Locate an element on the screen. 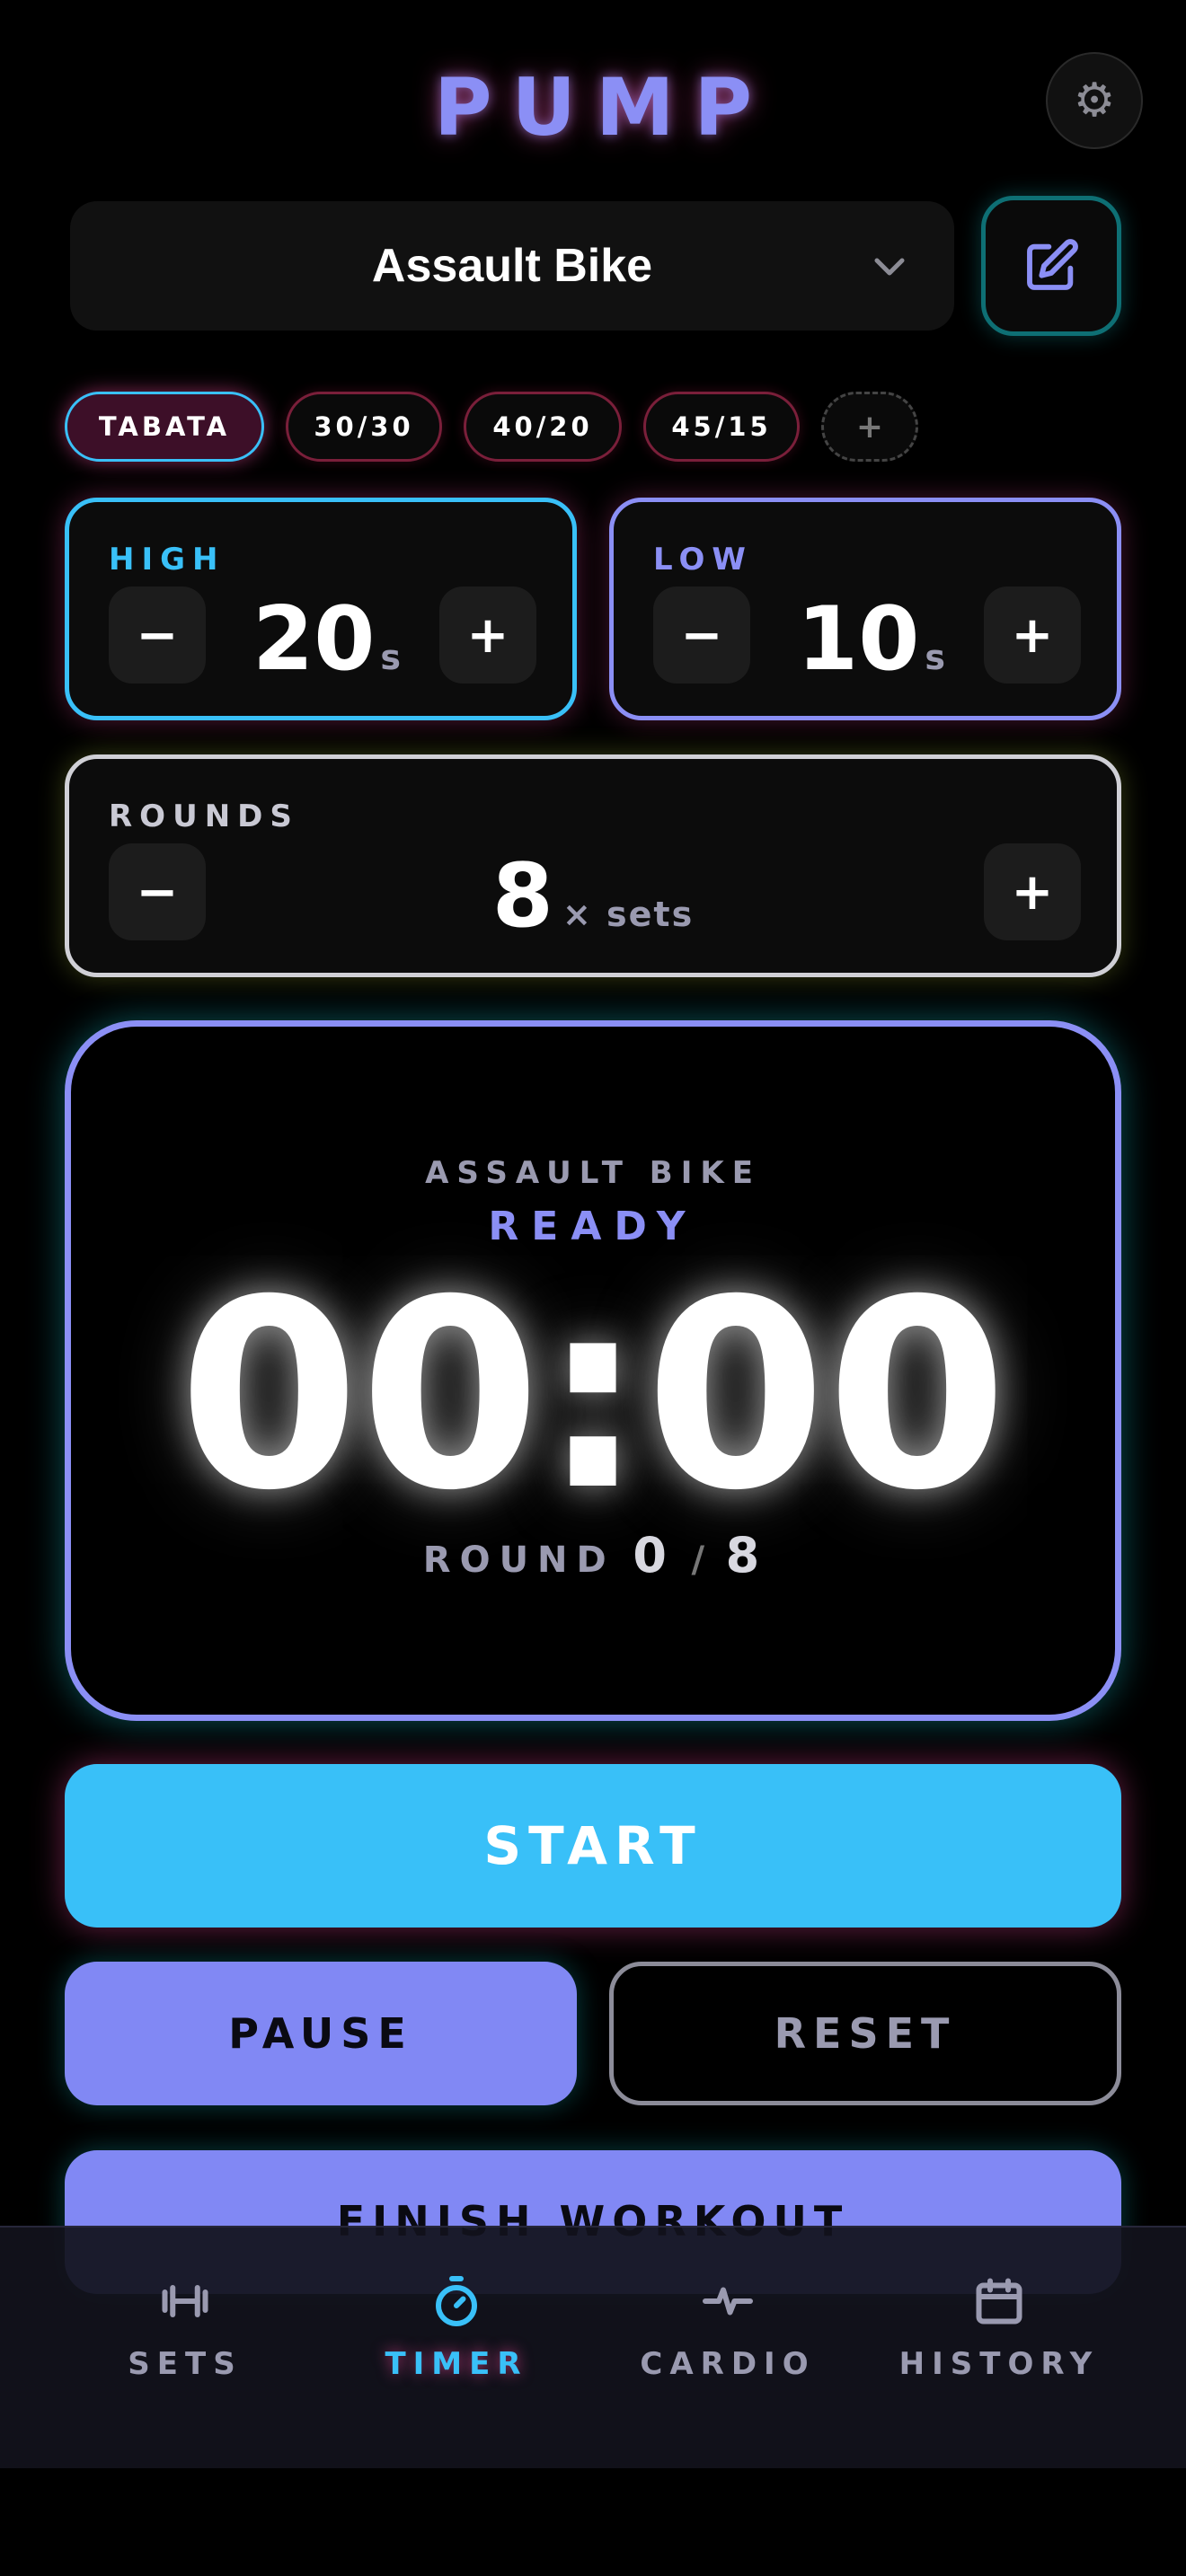  stopwatch-icon is located at coordinates (456, 2301).